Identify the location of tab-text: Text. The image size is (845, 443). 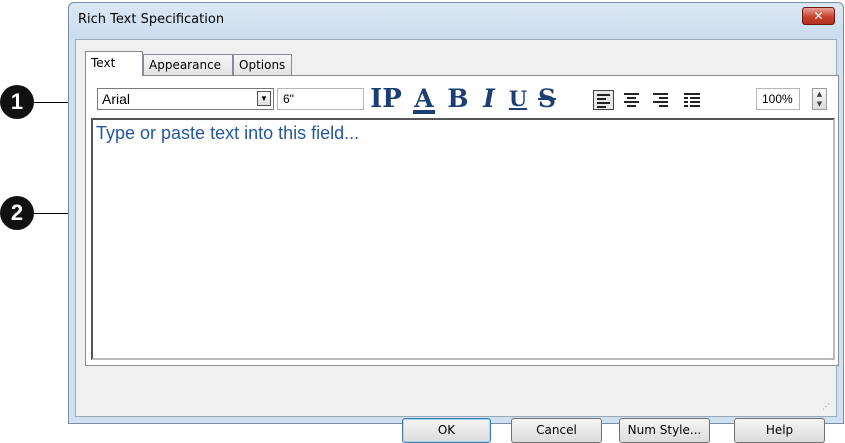
(114, 63).